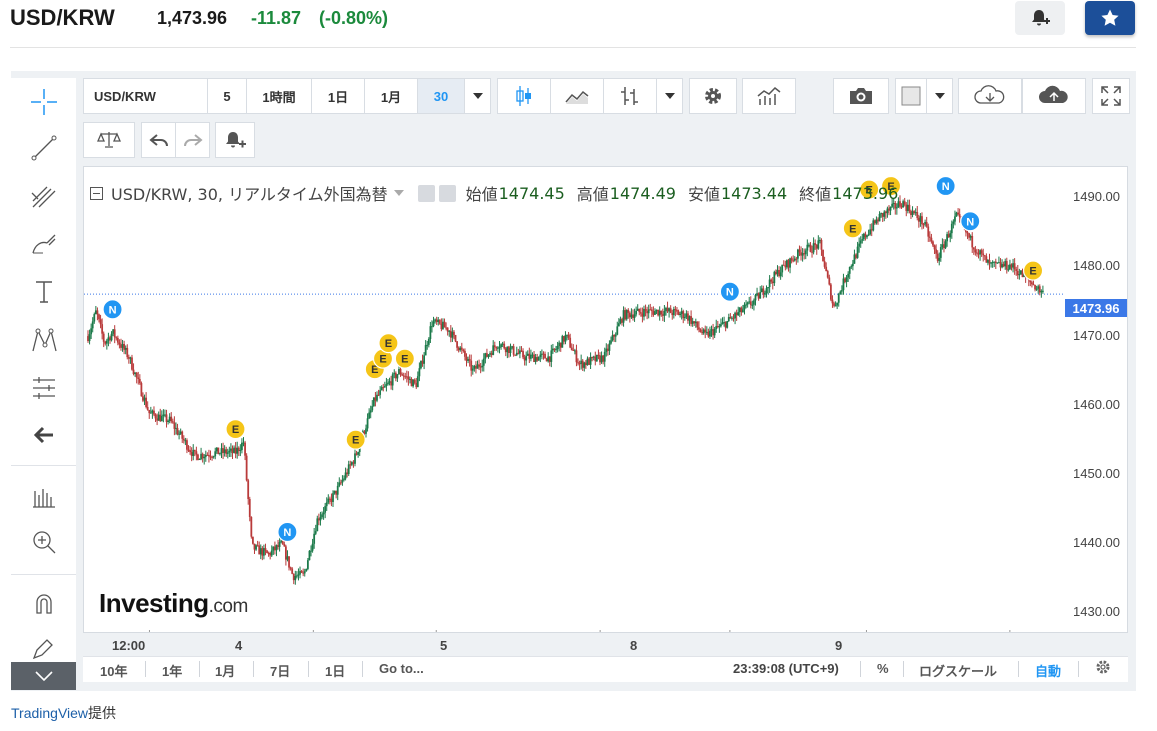  I want to click on undo-button, so click(158, 140).